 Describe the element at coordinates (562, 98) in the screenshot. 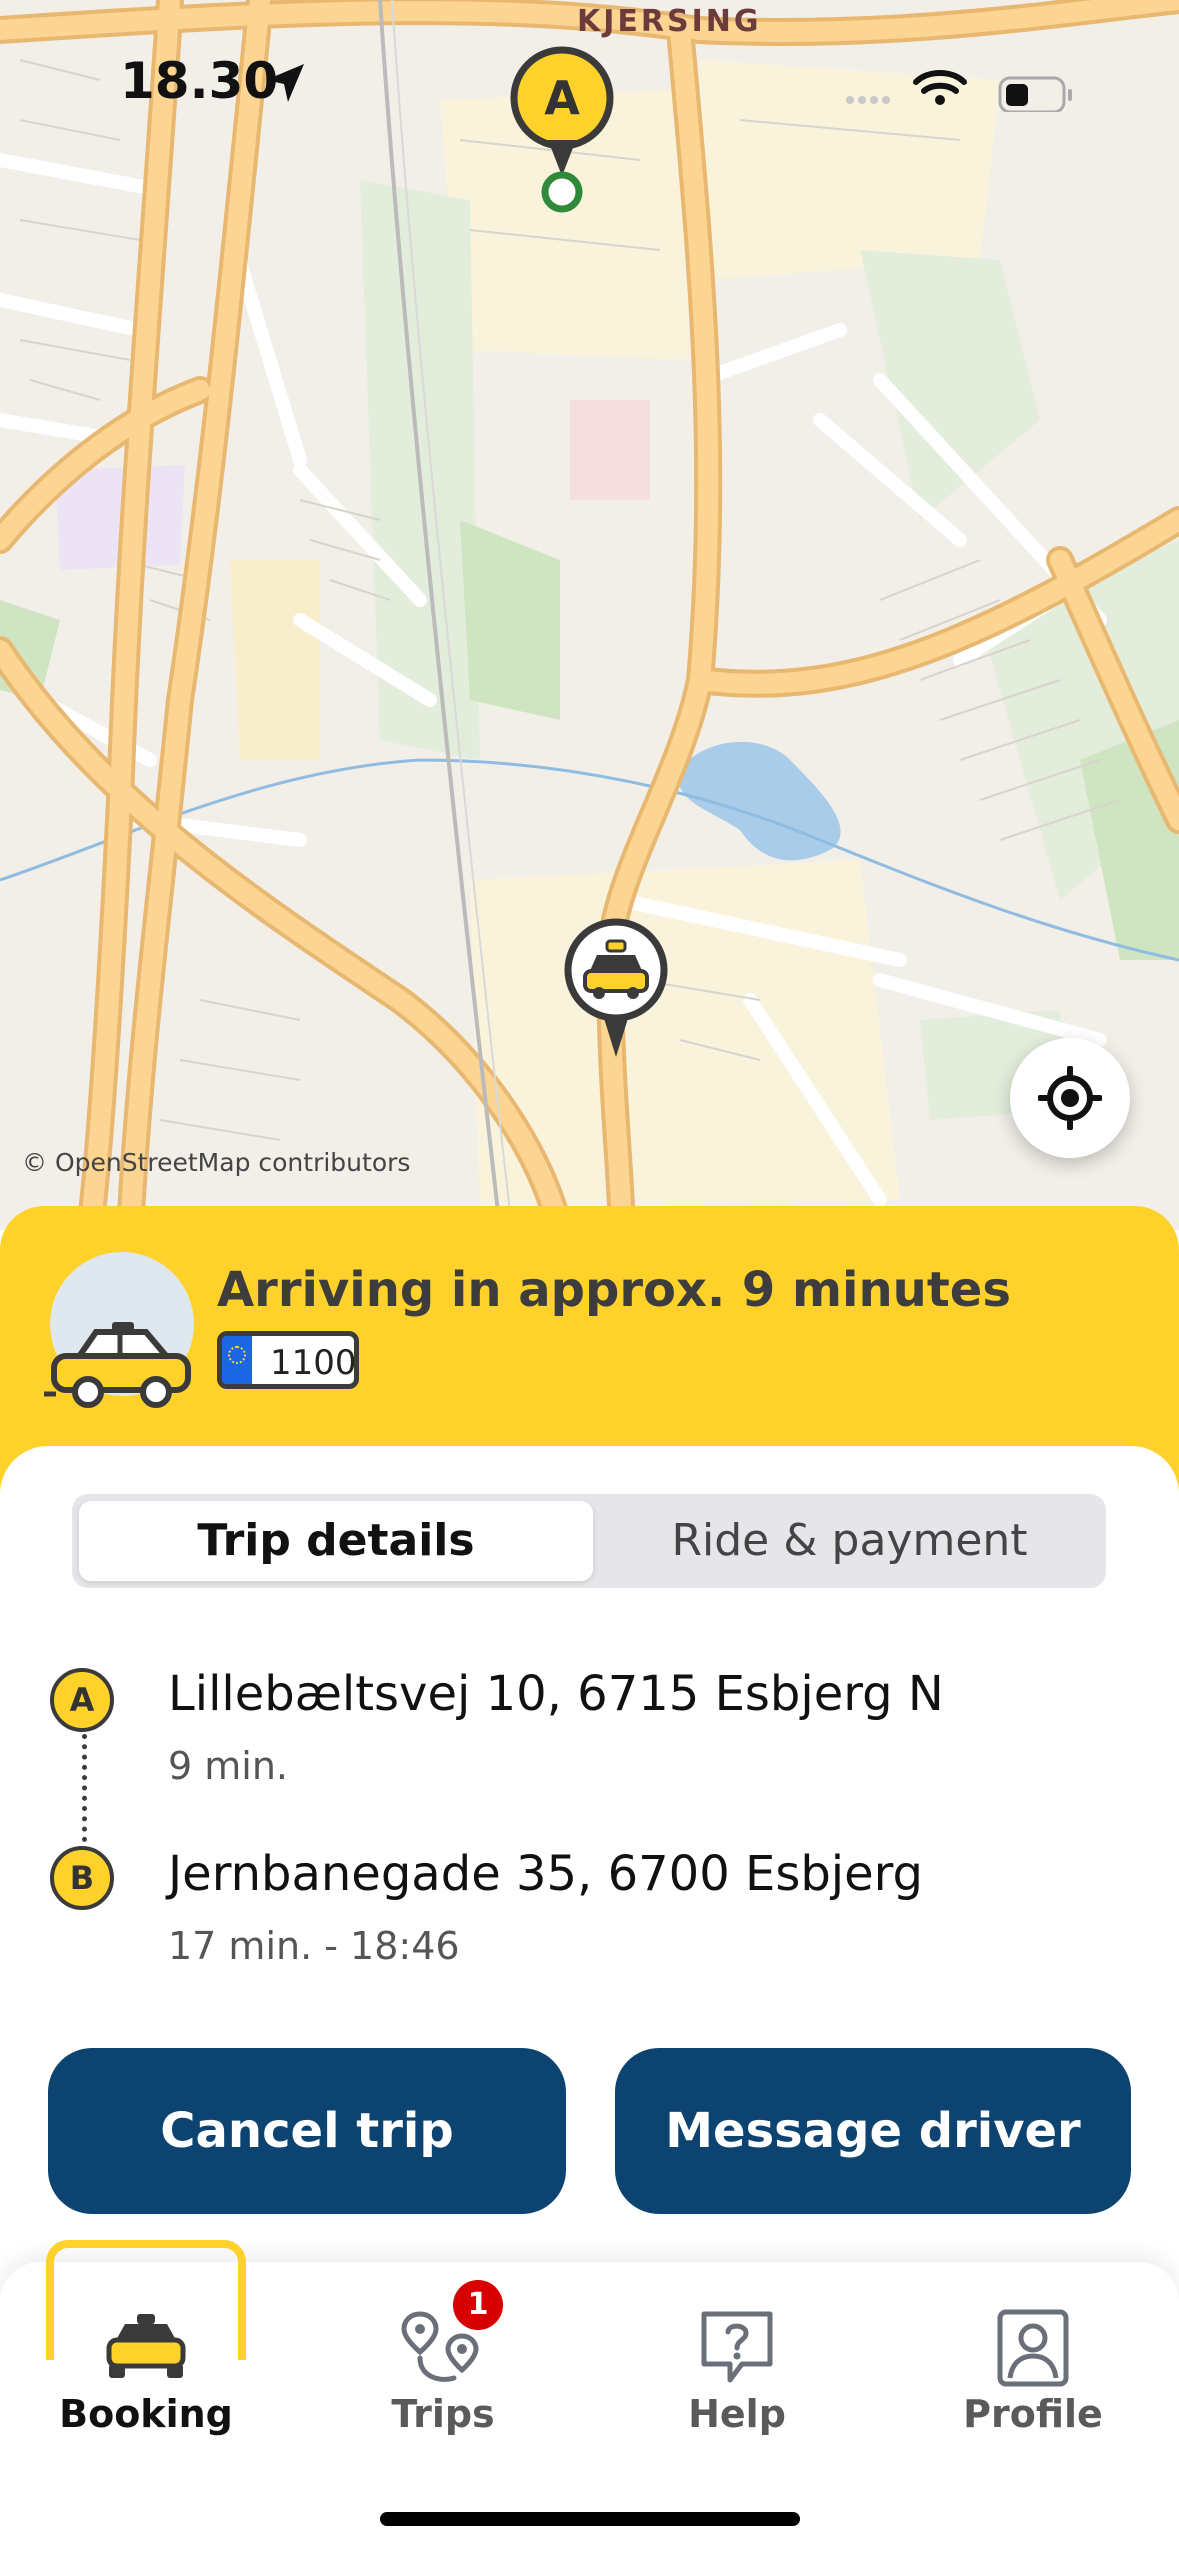

I see `pickup-pin-label: A` at that location.